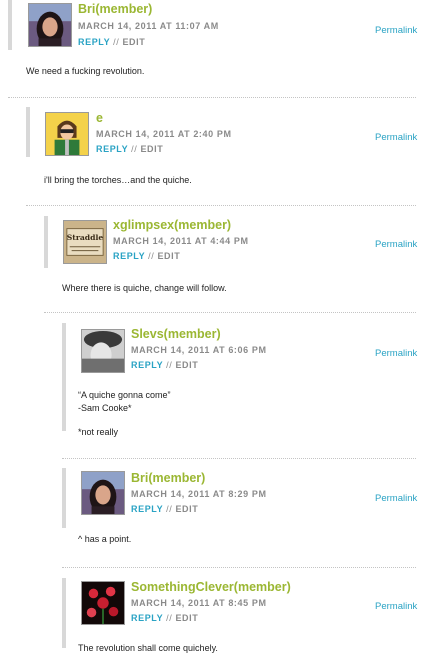 This screenshot has width=434, height=656. Describe the element at coordinates (85, 71) in the screenshot. I see `comment-text: We need a fucking revolution.` at that location.